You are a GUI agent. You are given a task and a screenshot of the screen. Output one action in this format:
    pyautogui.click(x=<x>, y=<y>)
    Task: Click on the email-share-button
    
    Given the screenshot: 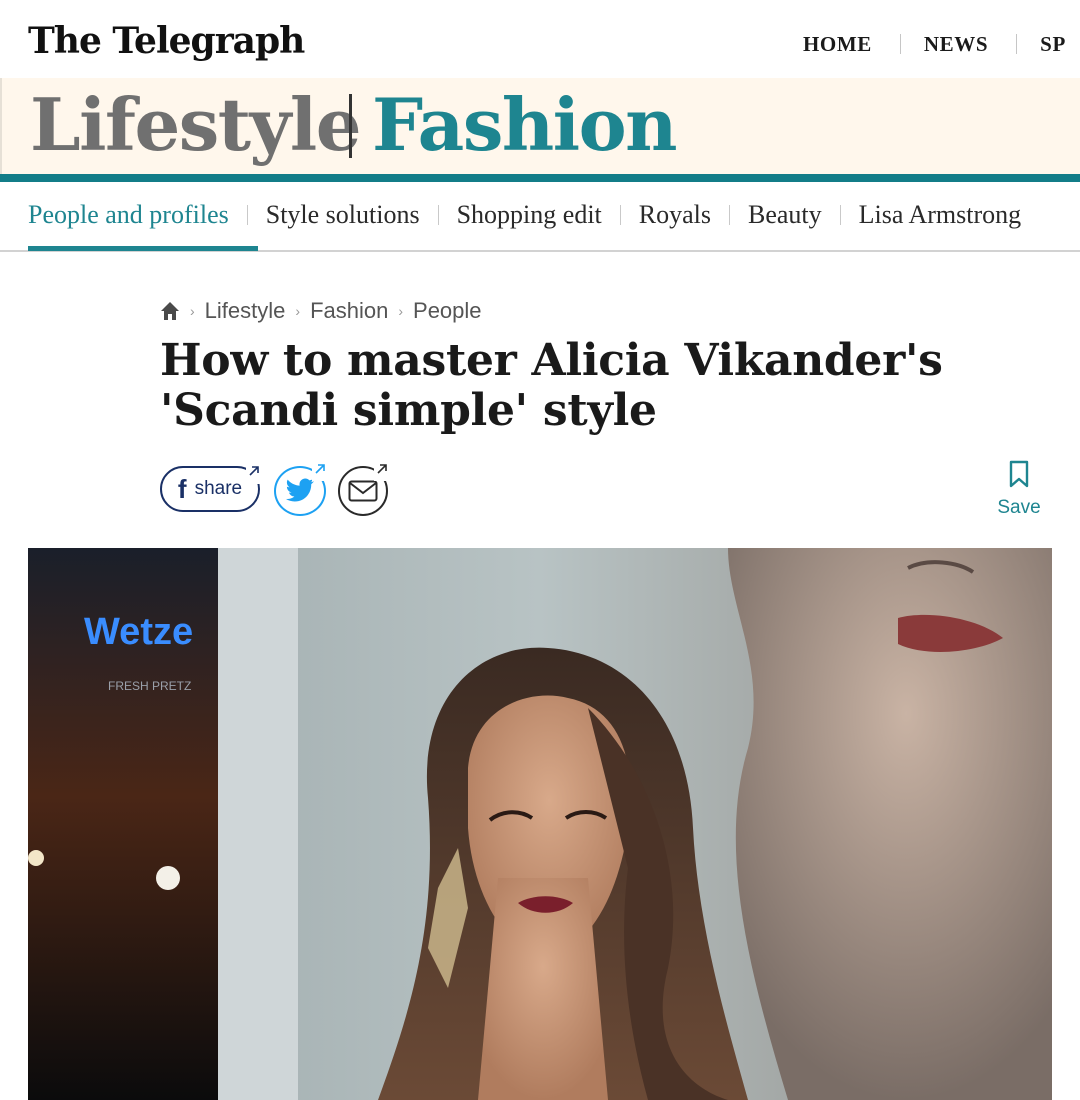 What is the action you would take?
    pyautogui.click(x=364, y=489)
    